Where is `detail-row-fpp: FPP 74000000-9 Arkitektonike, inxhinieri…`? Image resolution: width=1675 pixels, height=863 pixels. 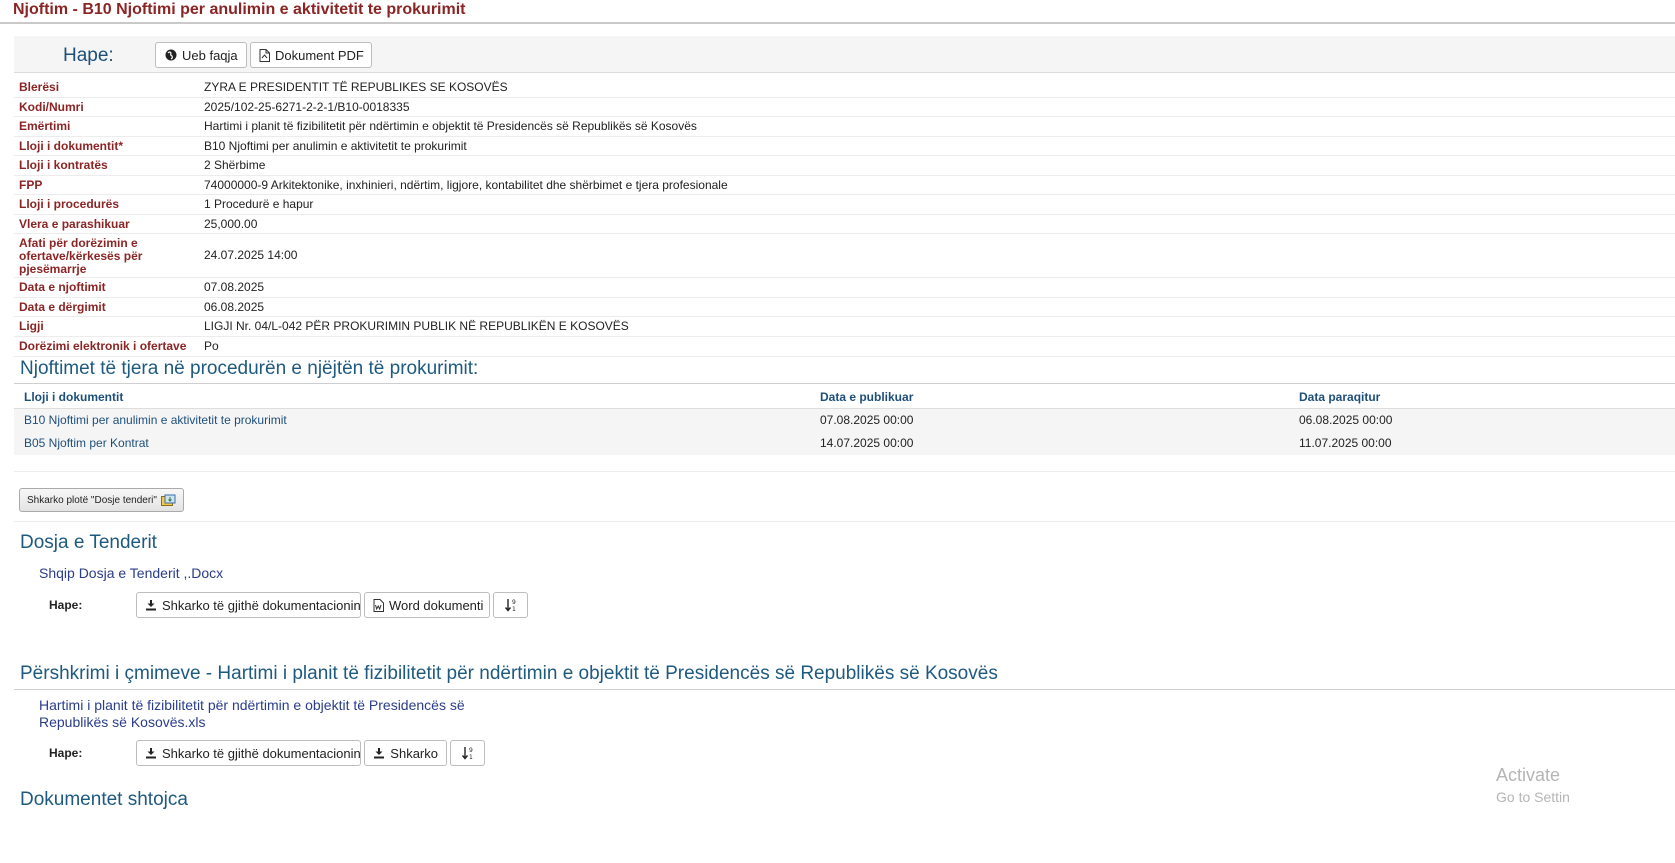 detail-row-fpp: FPP 74000000-9 Arkitektonike, inxhinieri… is located at coordinates (844, 185).